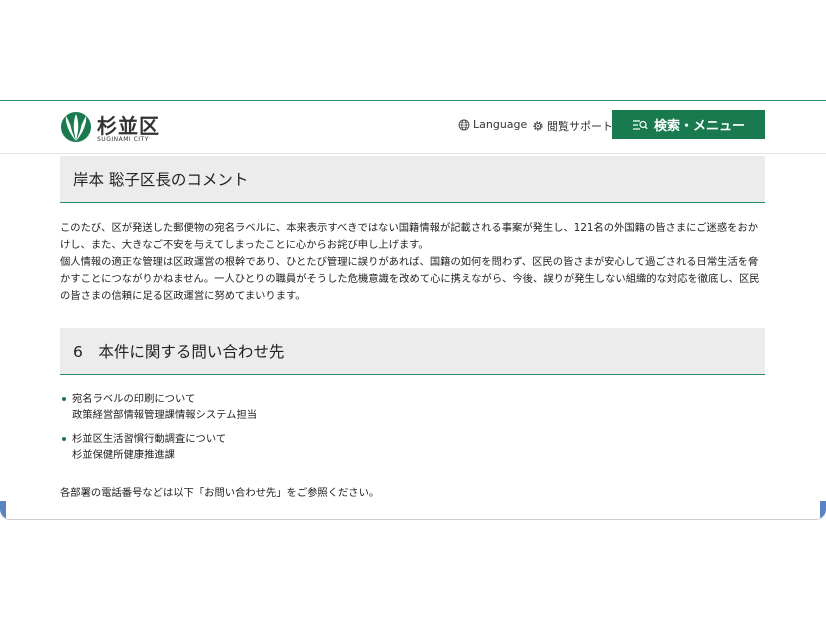  What do you see at coordinates (220, 493) in the screenshot?
I see `contact-note: 各部署の電話番号などは以下「お問い合わせ先」をご参照ください。` at bounding box center [220, 493].